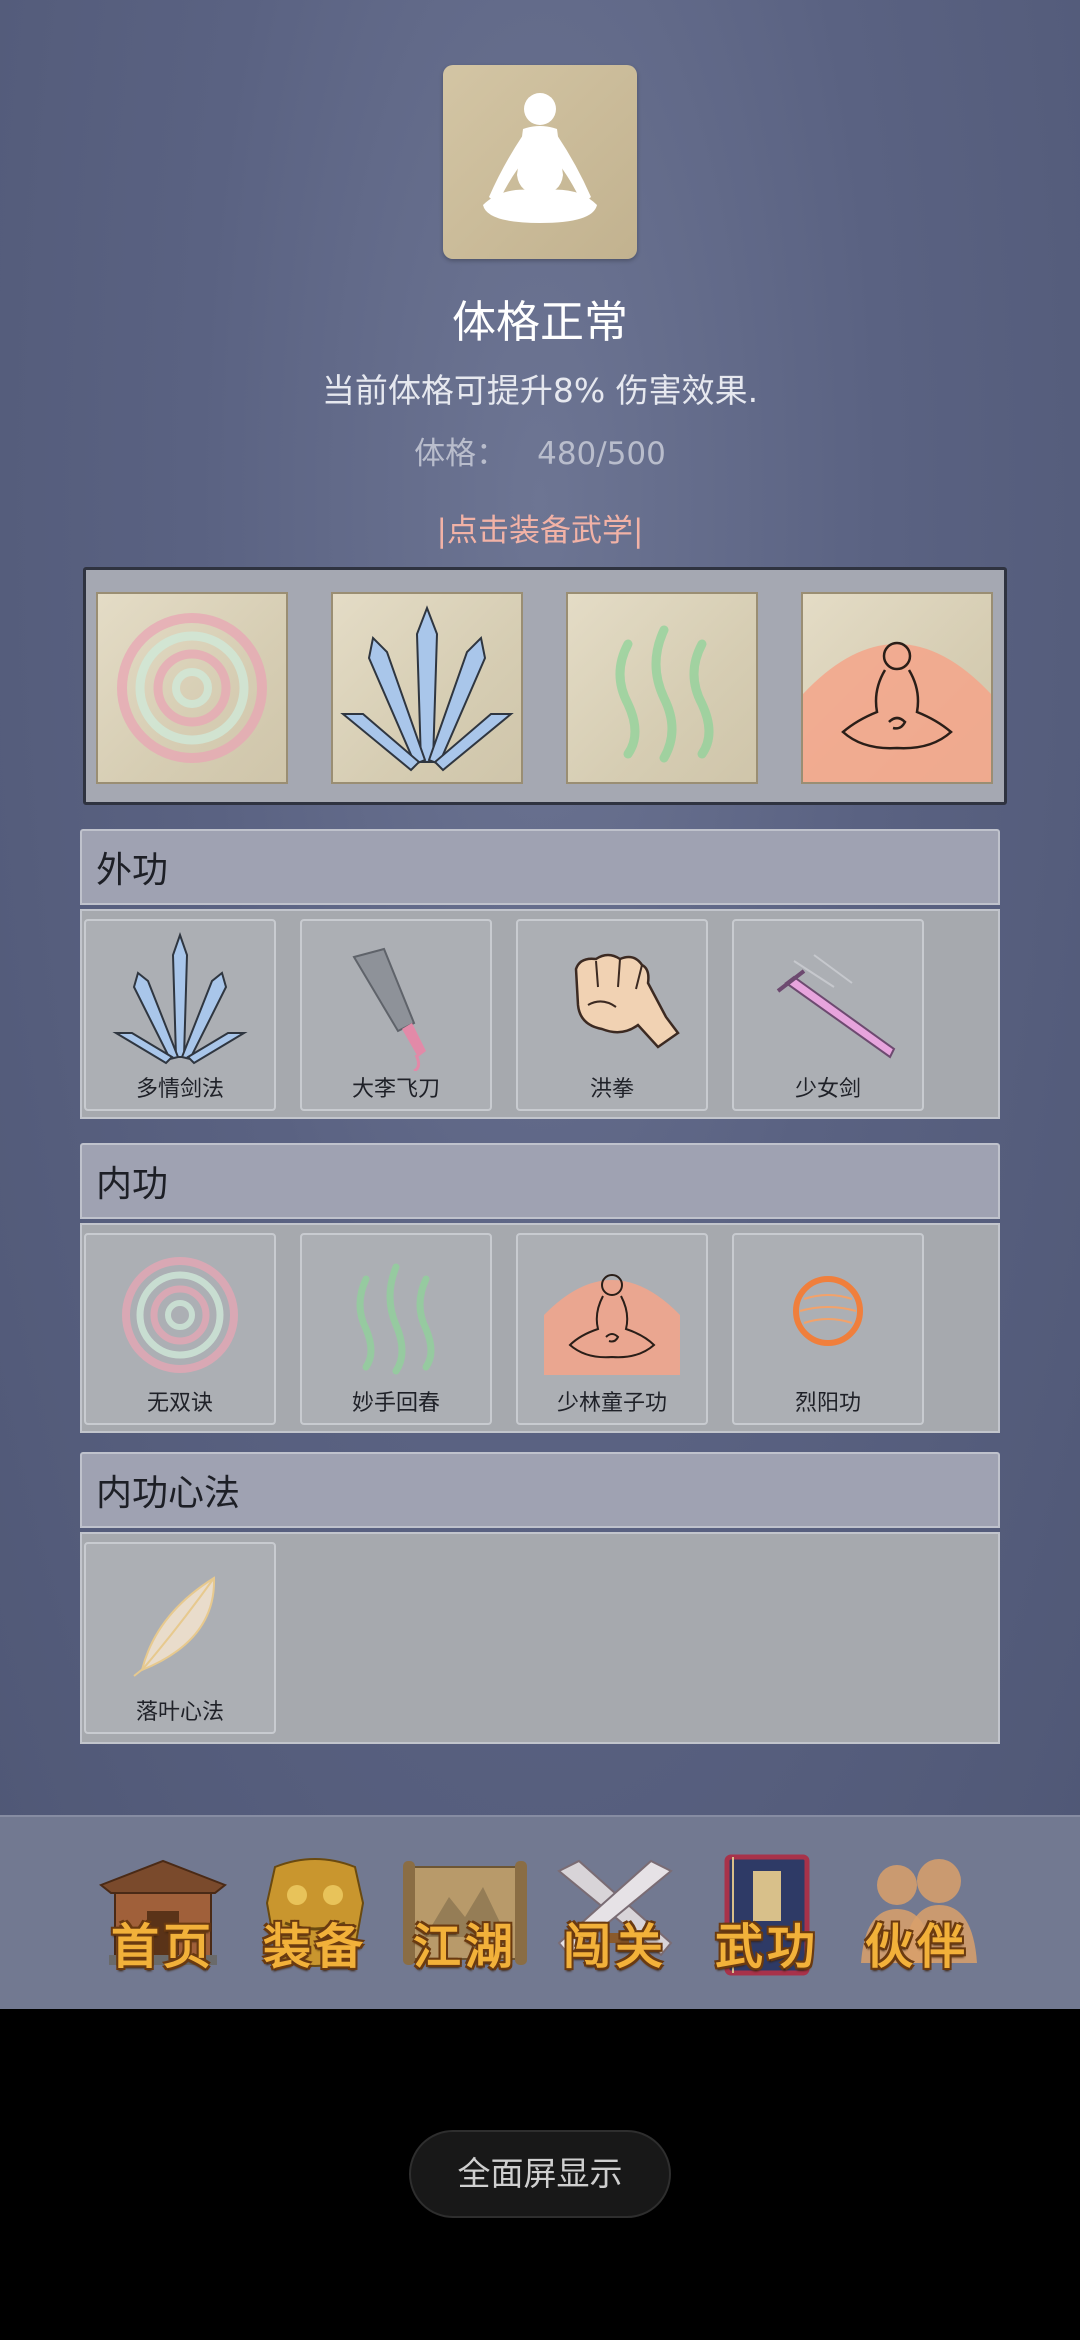 The height and width of the screenshot is (2340, 1080). What do you see at coordinates (545, 686) in the screenshot?
I see `equipped-skills-panel` at bounding box center [545, 686].